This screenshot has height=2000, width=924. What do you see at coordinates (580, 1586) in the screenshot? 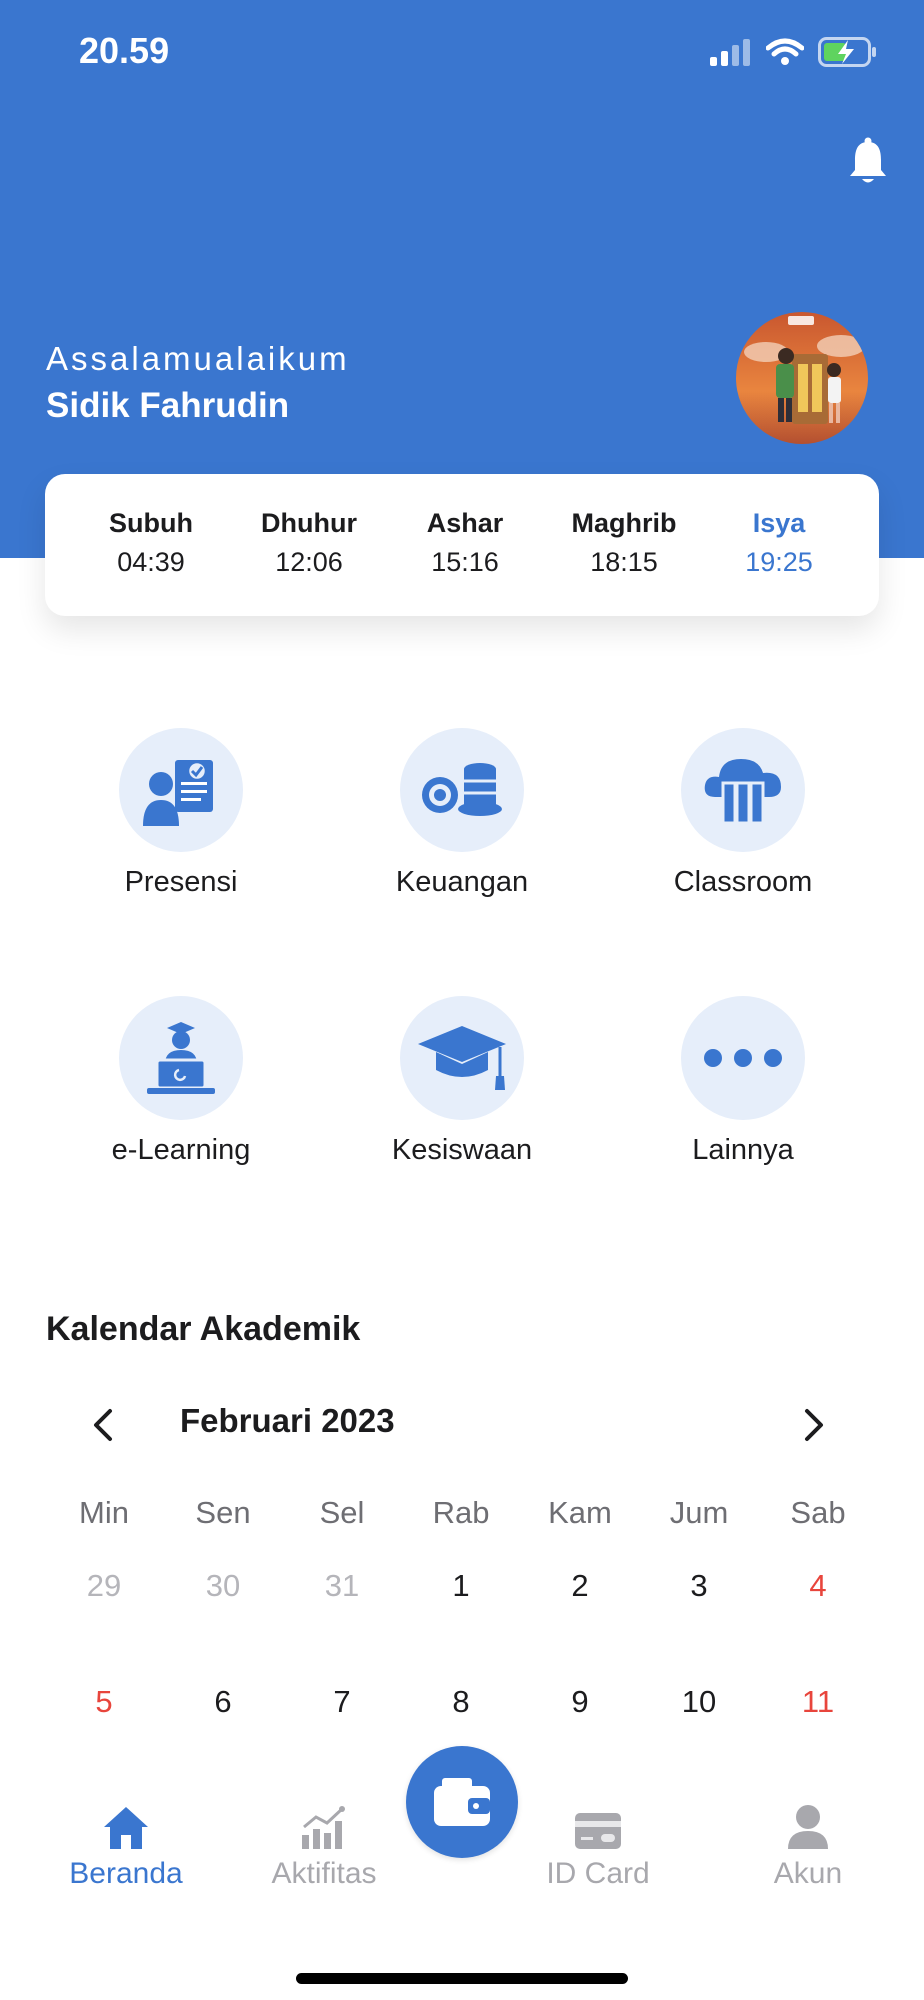
I see `calendar-day: 2` at bounding box center [580, 1586].